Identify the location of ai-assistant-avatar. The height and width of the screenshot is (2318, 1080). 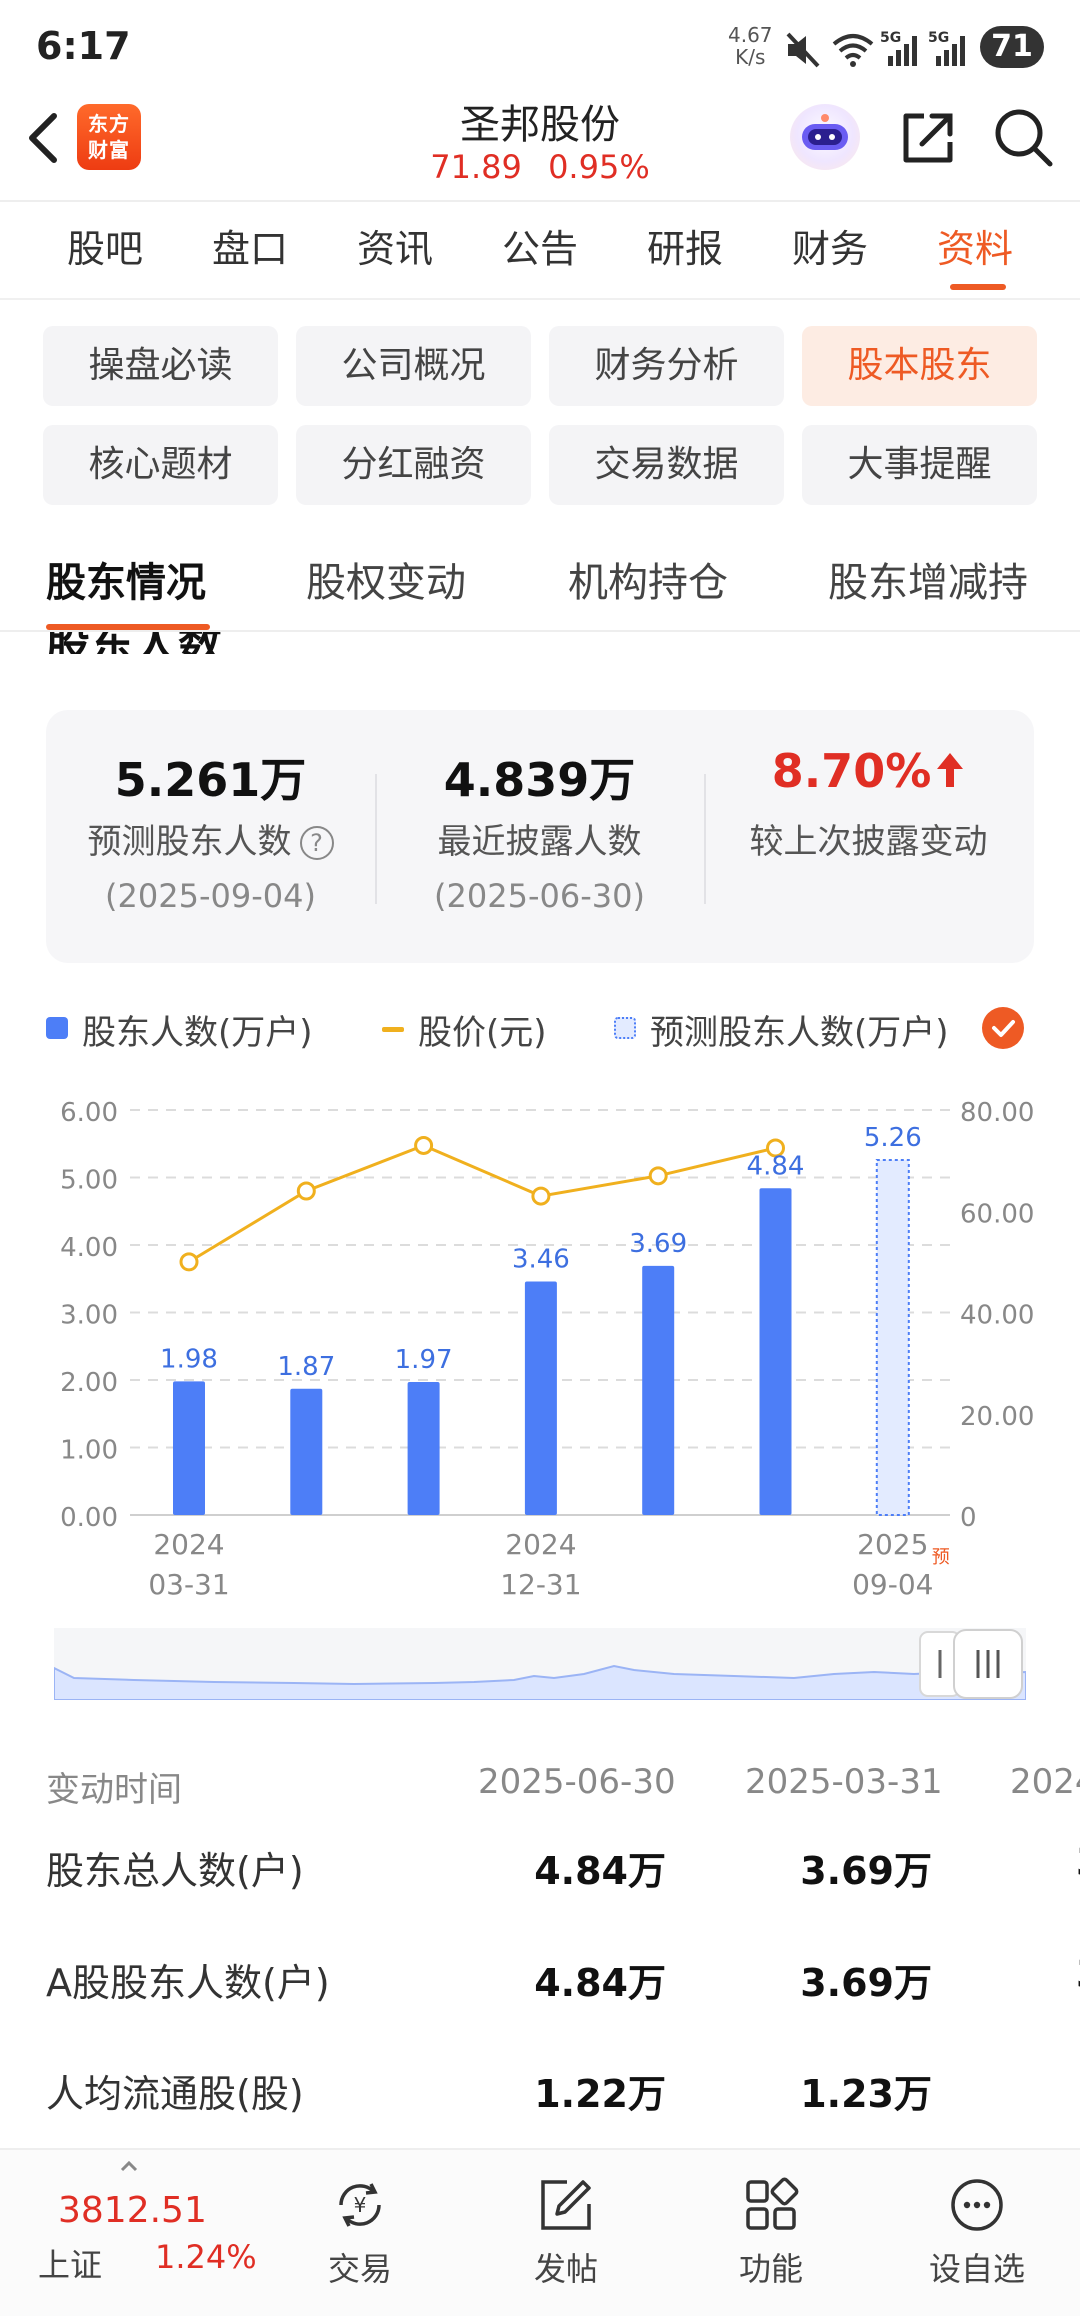
(825, 137).